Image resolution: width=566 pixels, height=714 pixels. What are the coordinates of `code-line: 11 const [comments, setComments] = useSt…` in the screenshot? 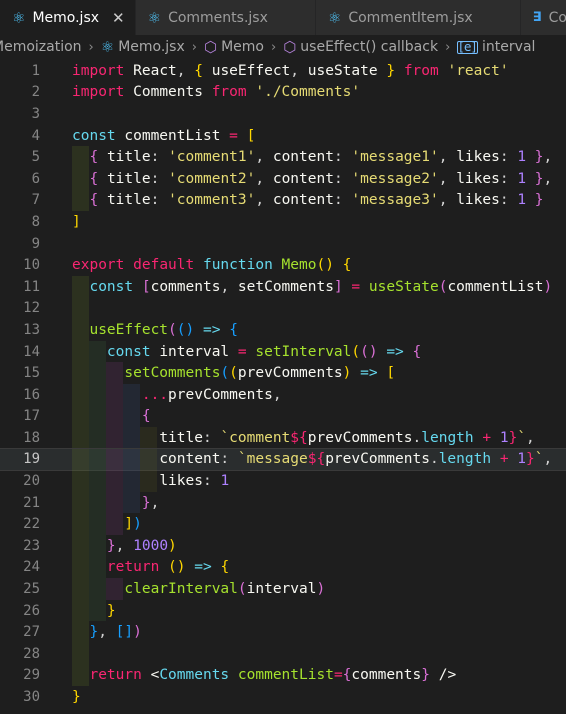 It's located at (283, 286).